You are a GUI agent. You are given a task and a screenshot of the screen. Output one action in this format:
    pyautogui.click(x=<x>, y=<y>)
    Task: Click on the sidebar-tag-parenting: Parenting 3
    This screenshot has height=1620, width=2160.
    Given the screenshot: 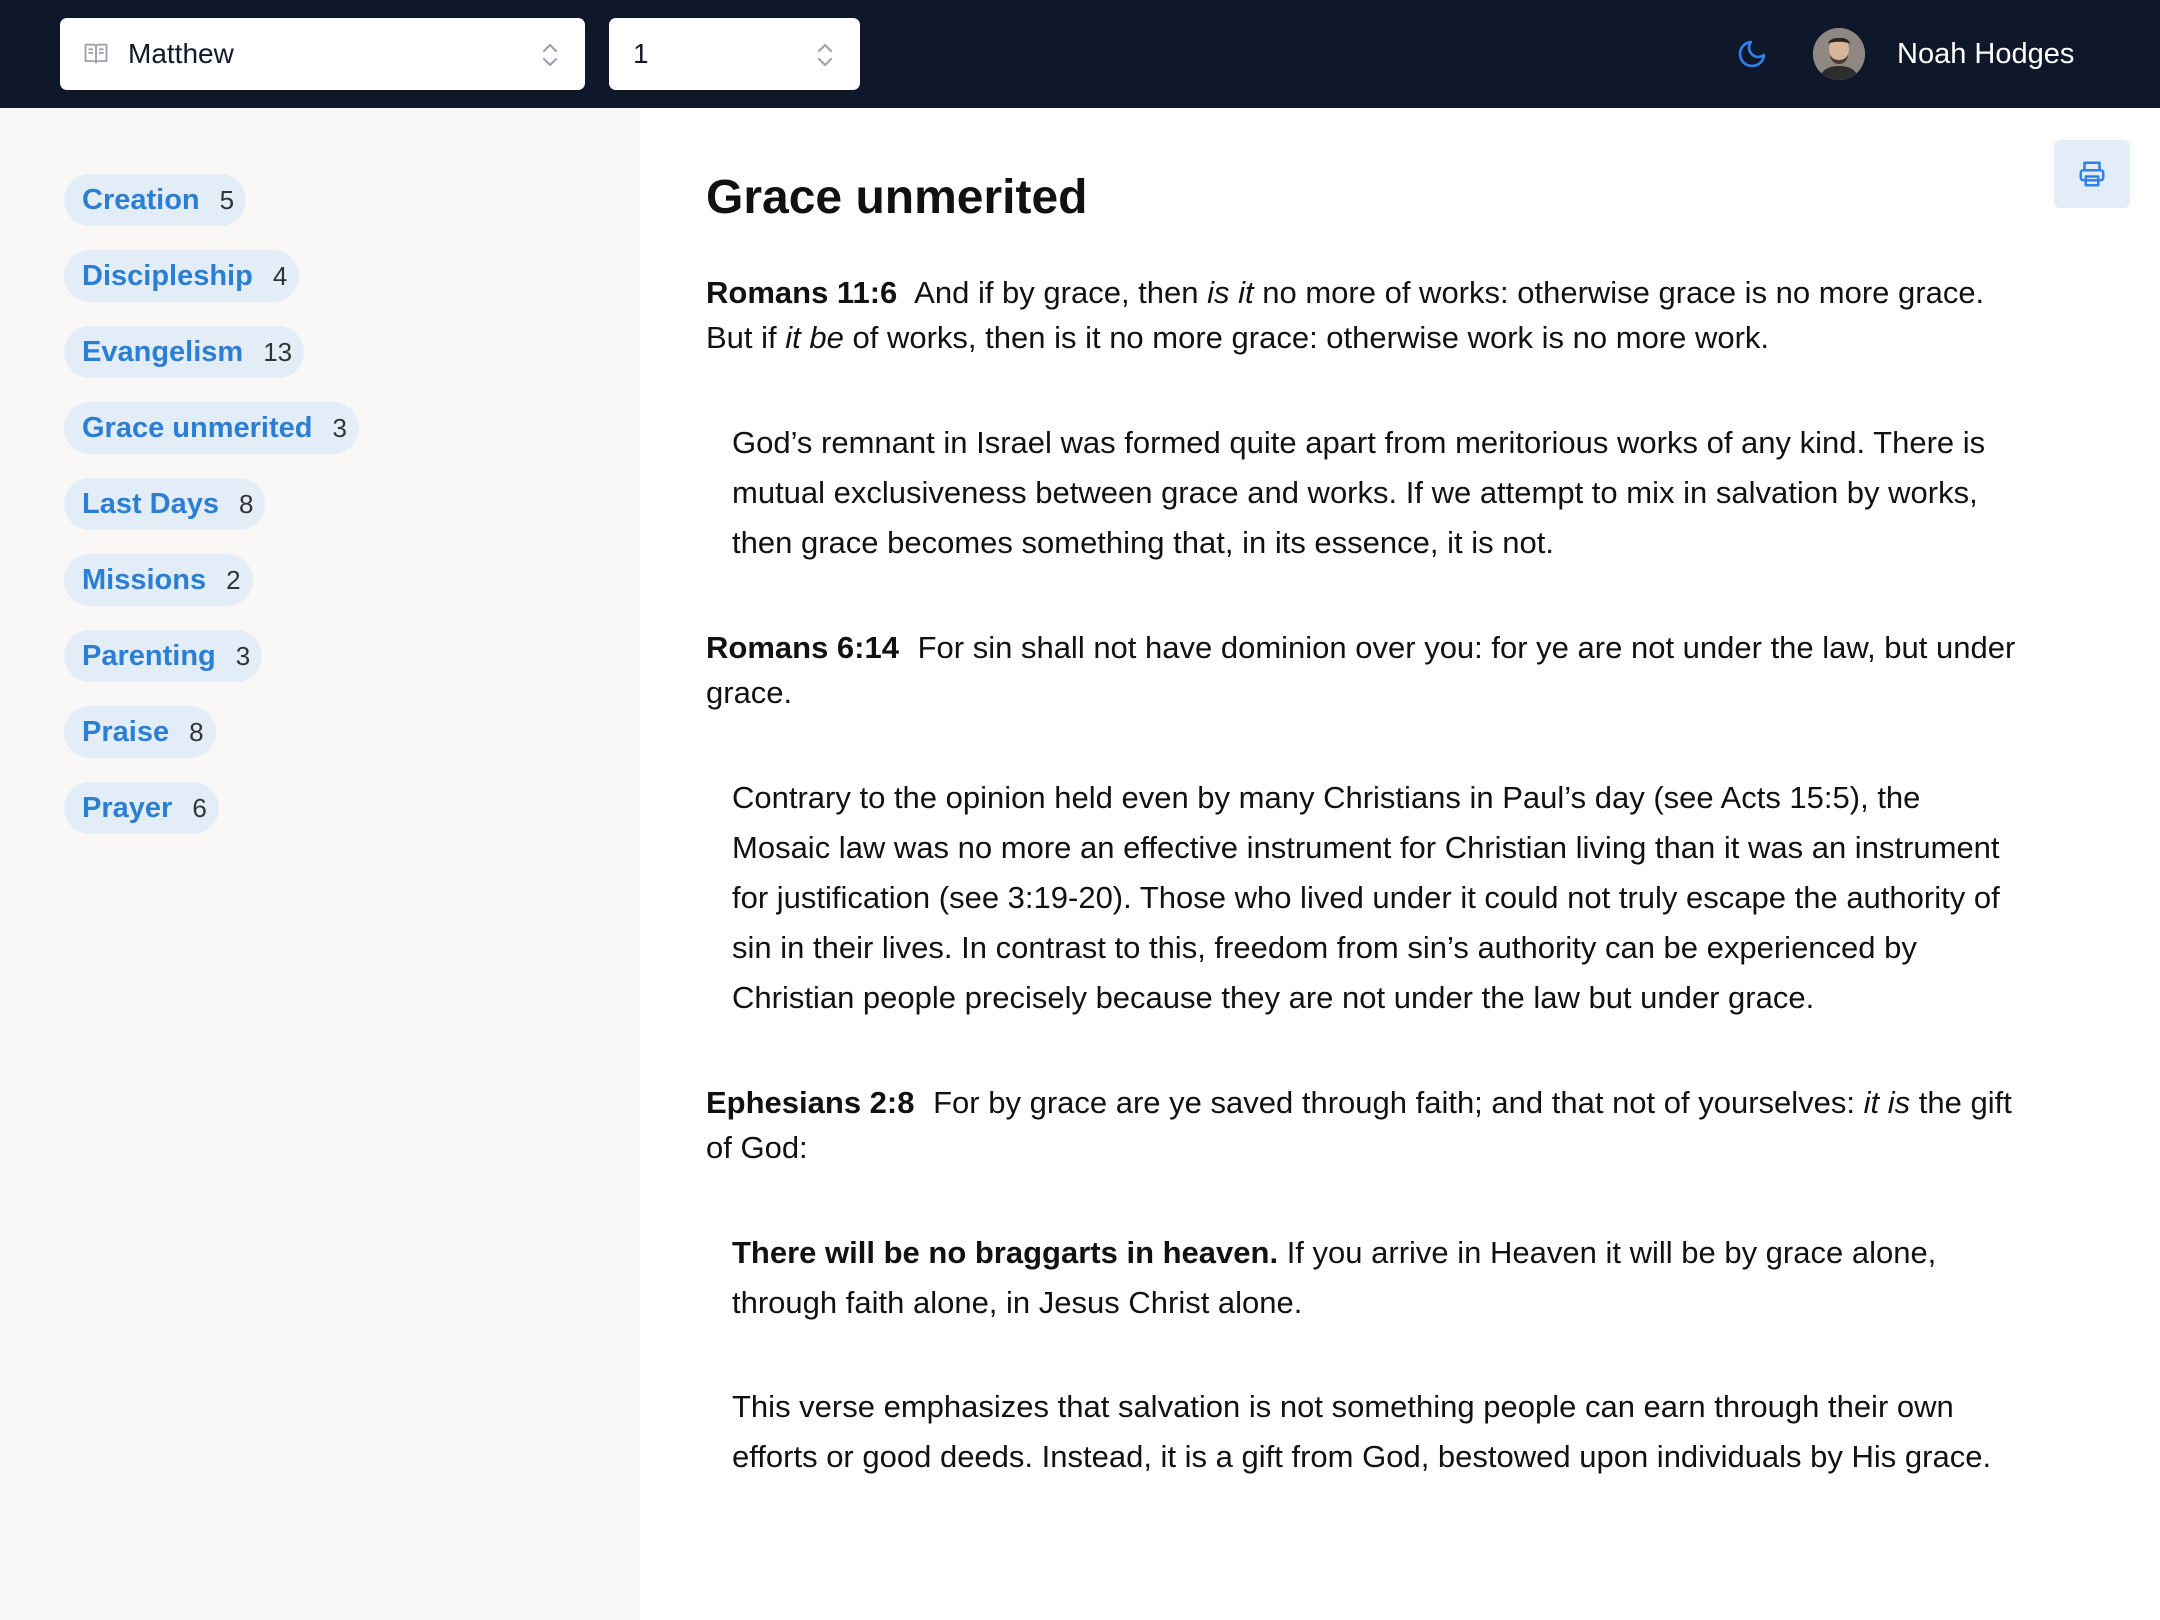 What is the action you would take?
    pyautogui.click(x=163, y=656)
    